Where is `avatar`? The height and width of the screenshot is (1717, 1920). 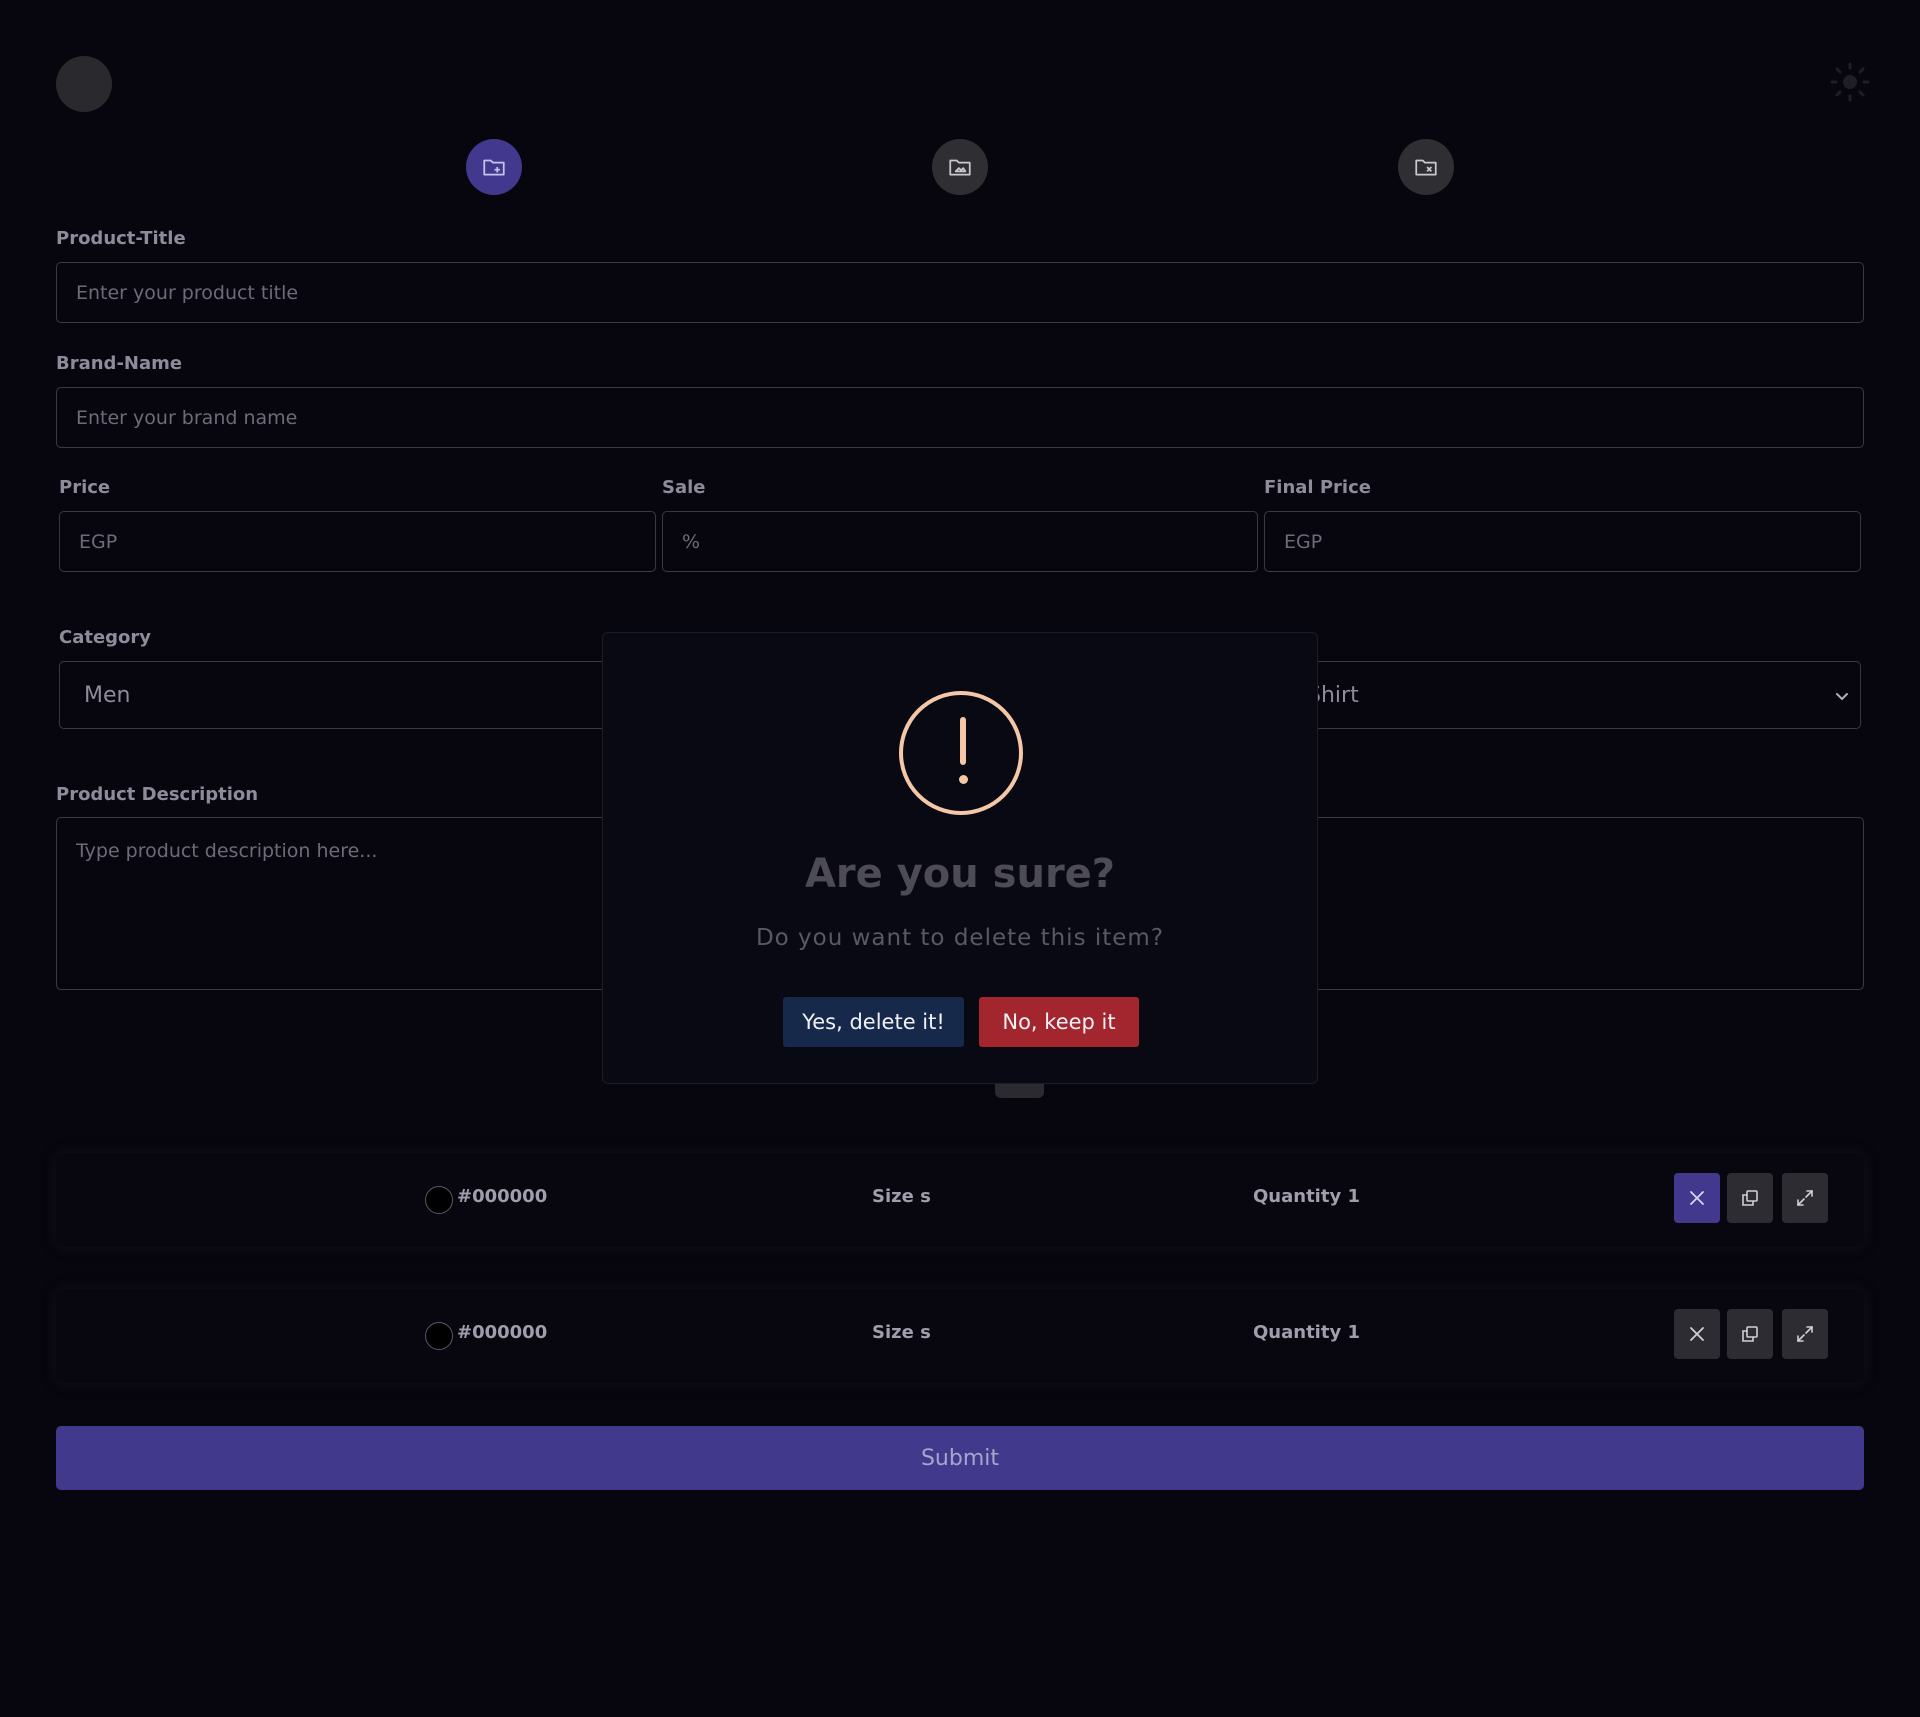
avatar is located at coordinates (84, 84).